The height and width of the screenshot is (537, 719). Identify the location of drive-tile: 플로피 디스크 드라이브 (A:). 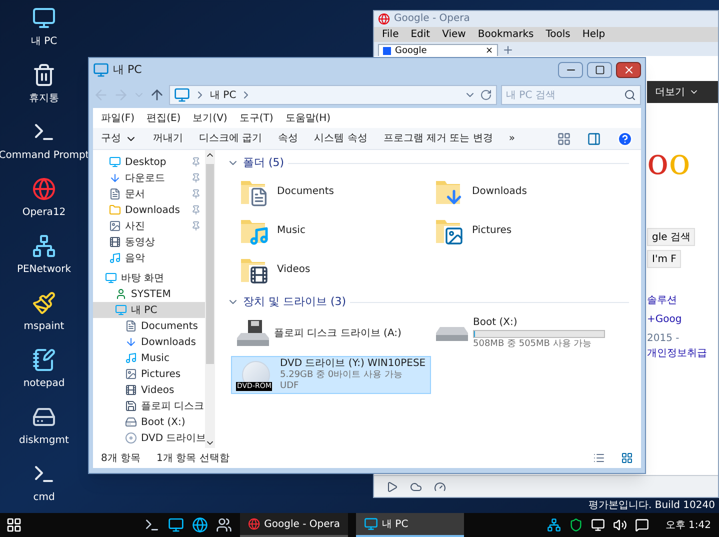
(331, 333).